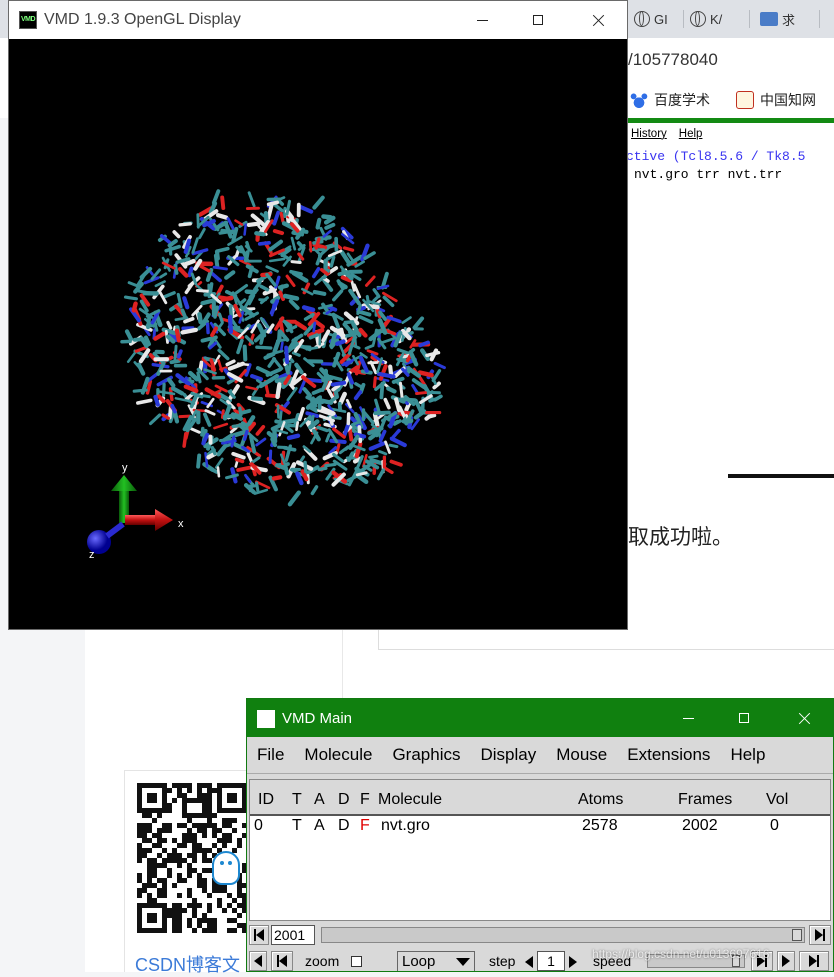 Image resolution: width=834 pixels, height=977 pixels. I want to click on browser-tab-3: 求, so click(786, 19).